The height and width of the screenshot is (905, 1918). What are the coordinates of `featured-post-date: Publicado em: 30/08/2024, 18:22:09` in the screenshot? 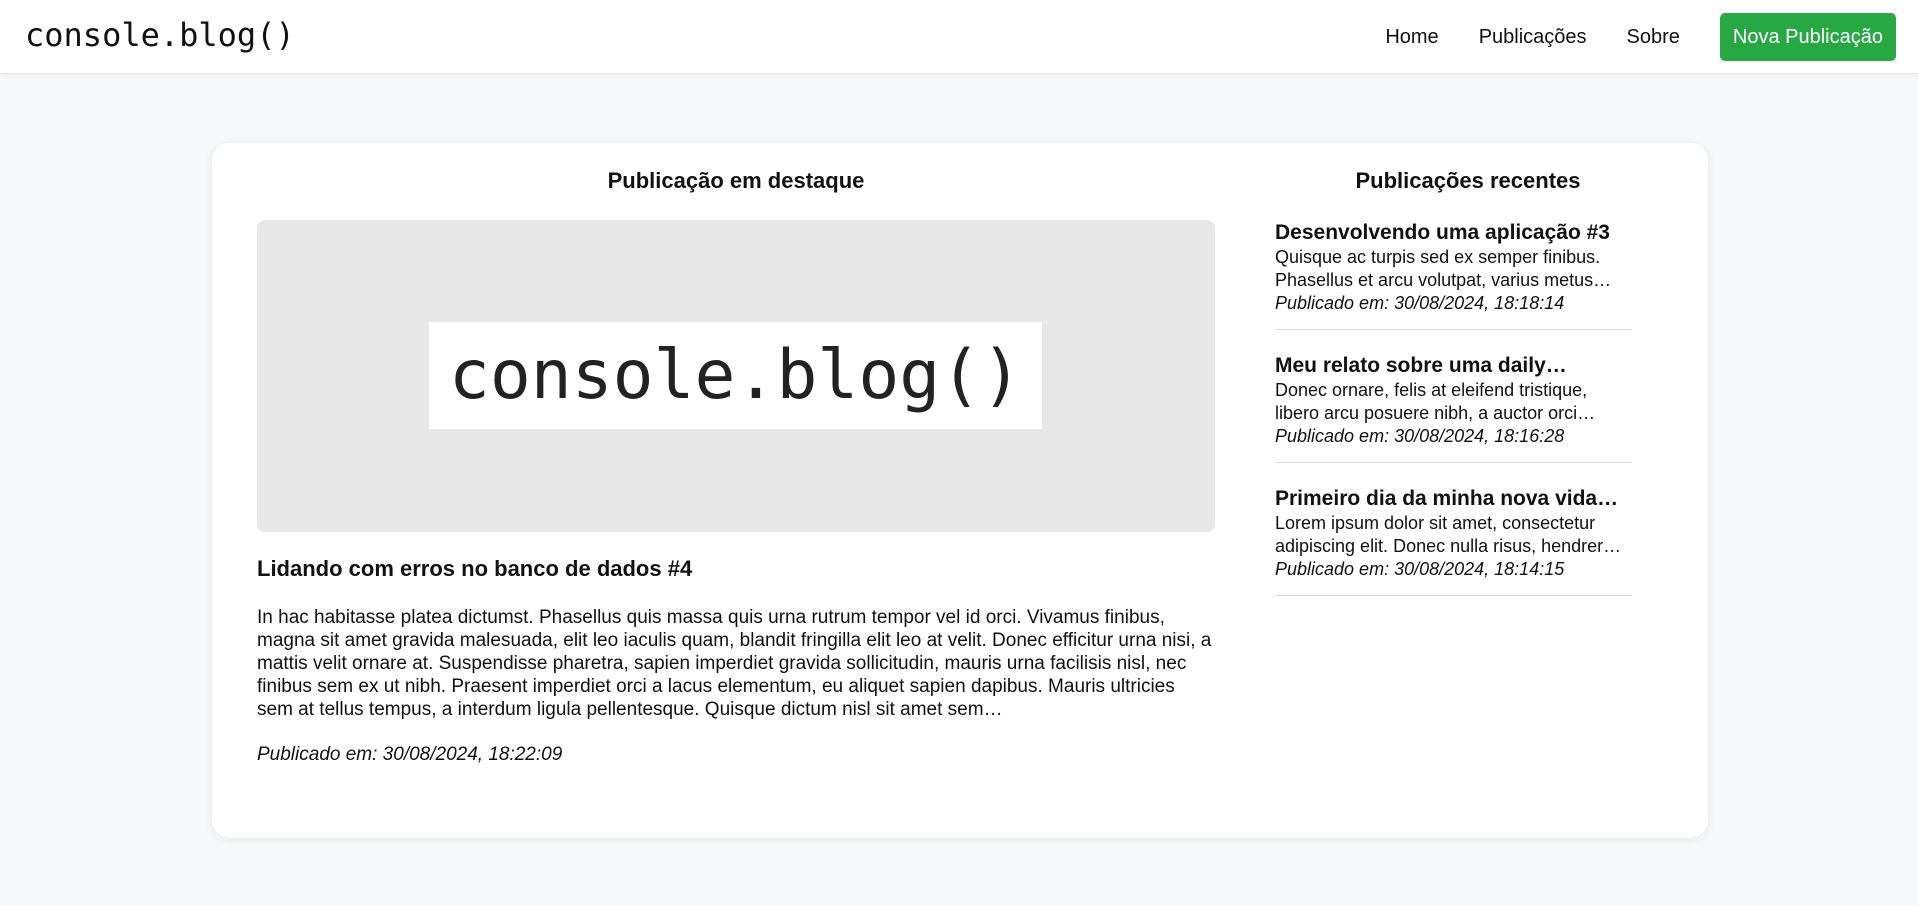 It's located at (410, 754).